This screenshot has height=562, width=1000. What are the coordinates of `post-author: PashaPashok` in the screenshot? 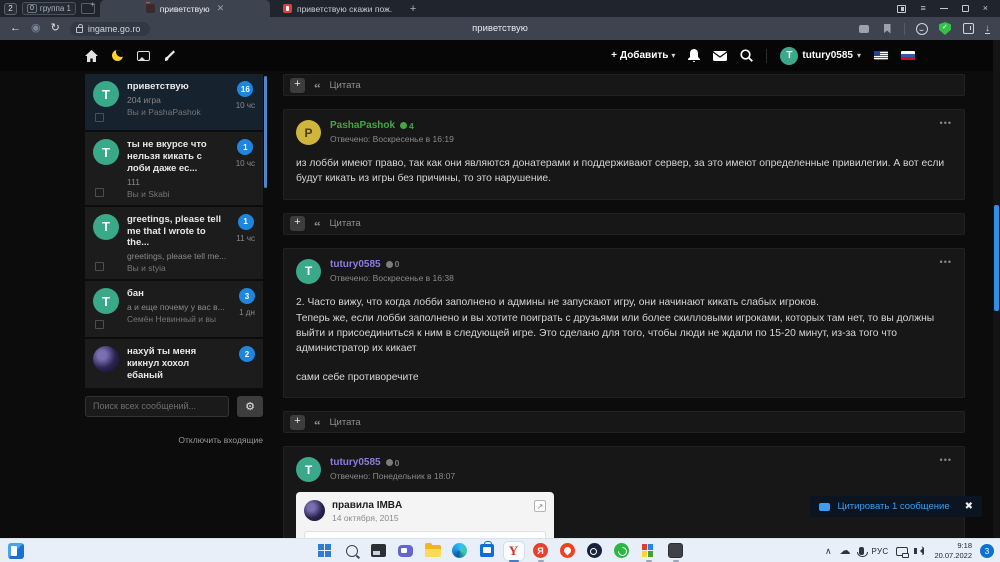 It's located at (362, 125).